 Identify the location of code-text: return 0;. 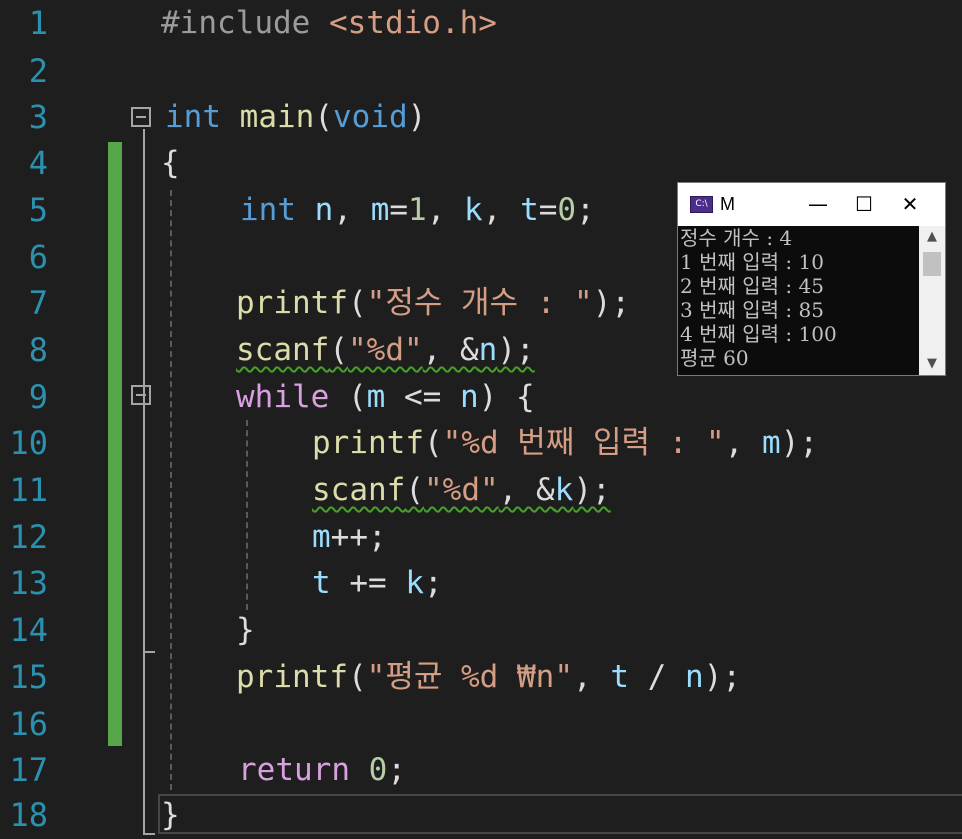
(322, 770).